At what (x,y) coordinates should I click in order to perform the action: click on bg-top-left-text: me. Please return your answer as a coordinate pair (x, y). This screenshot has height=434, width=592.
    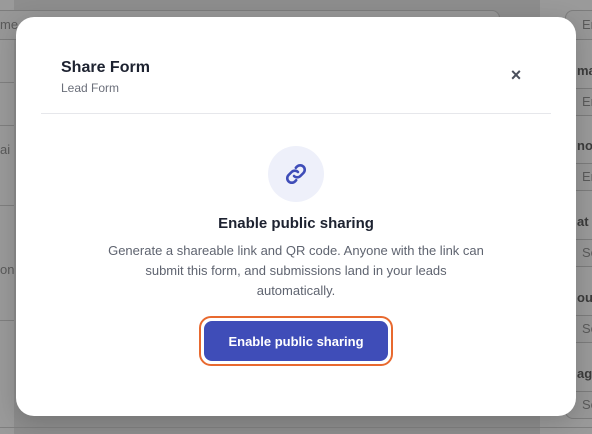
    Looking at the image, I should click on (9, 24).